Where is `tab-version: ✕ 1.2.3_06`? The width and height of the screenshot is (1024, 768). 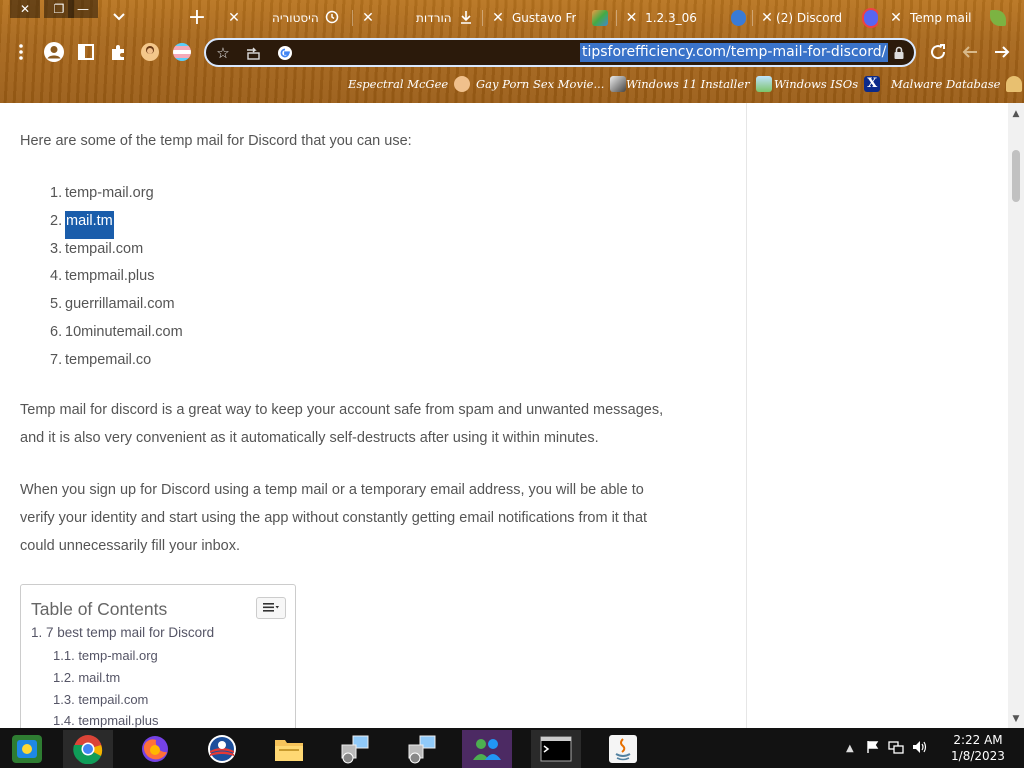 tab-version: ✕ 1.2.3_06 is located at coordinates (685, 18).